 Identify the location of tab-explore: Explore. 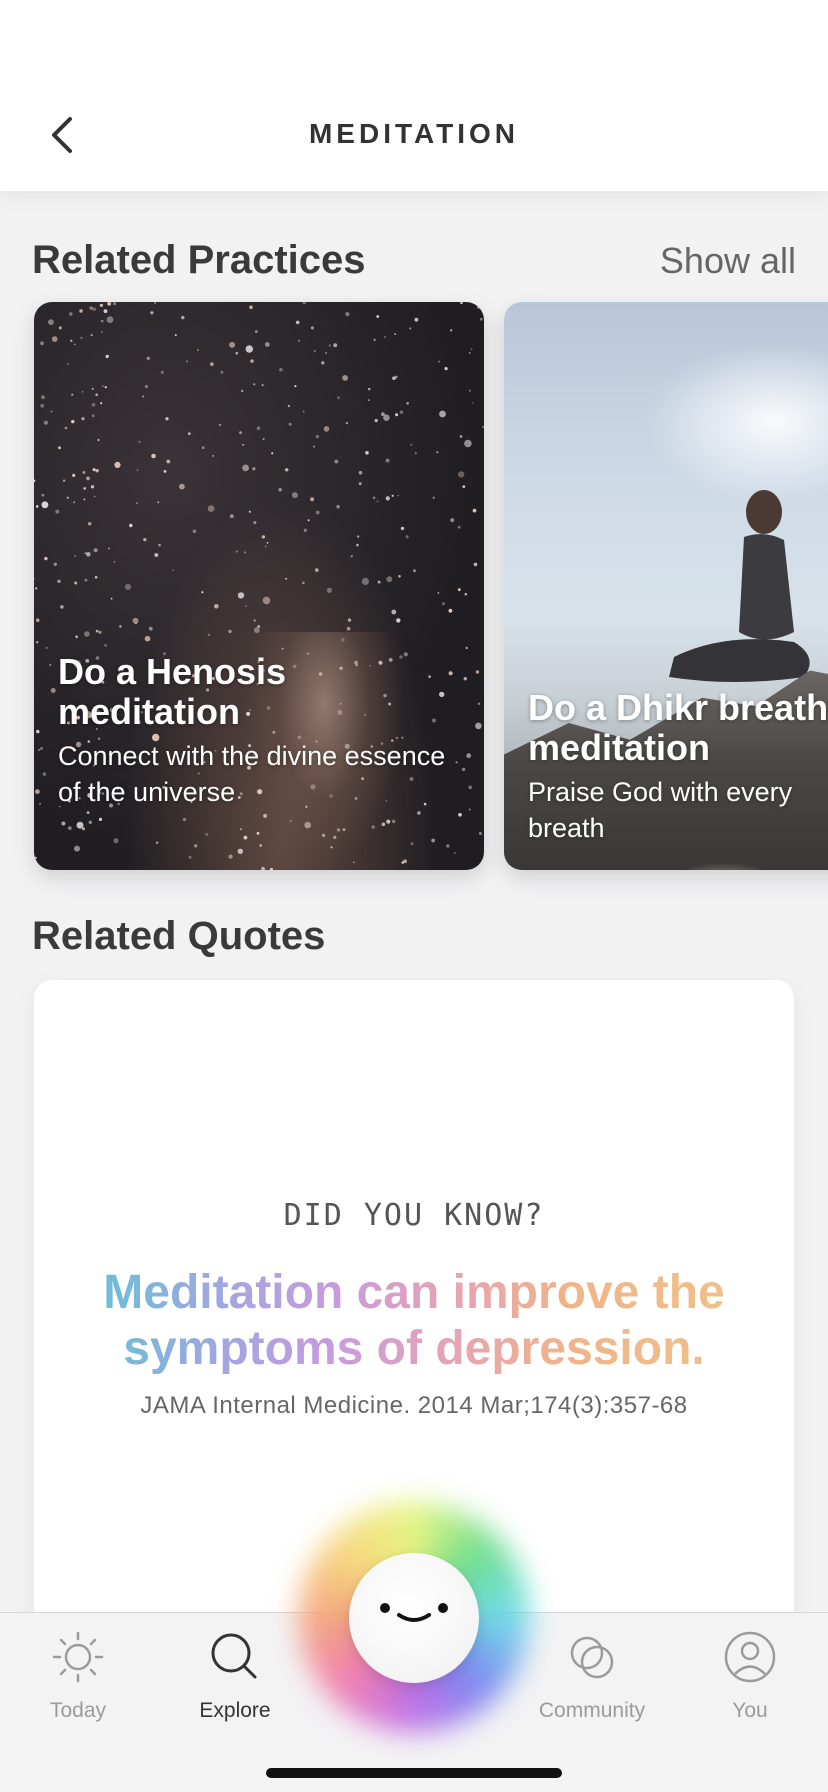
(235, 1682).